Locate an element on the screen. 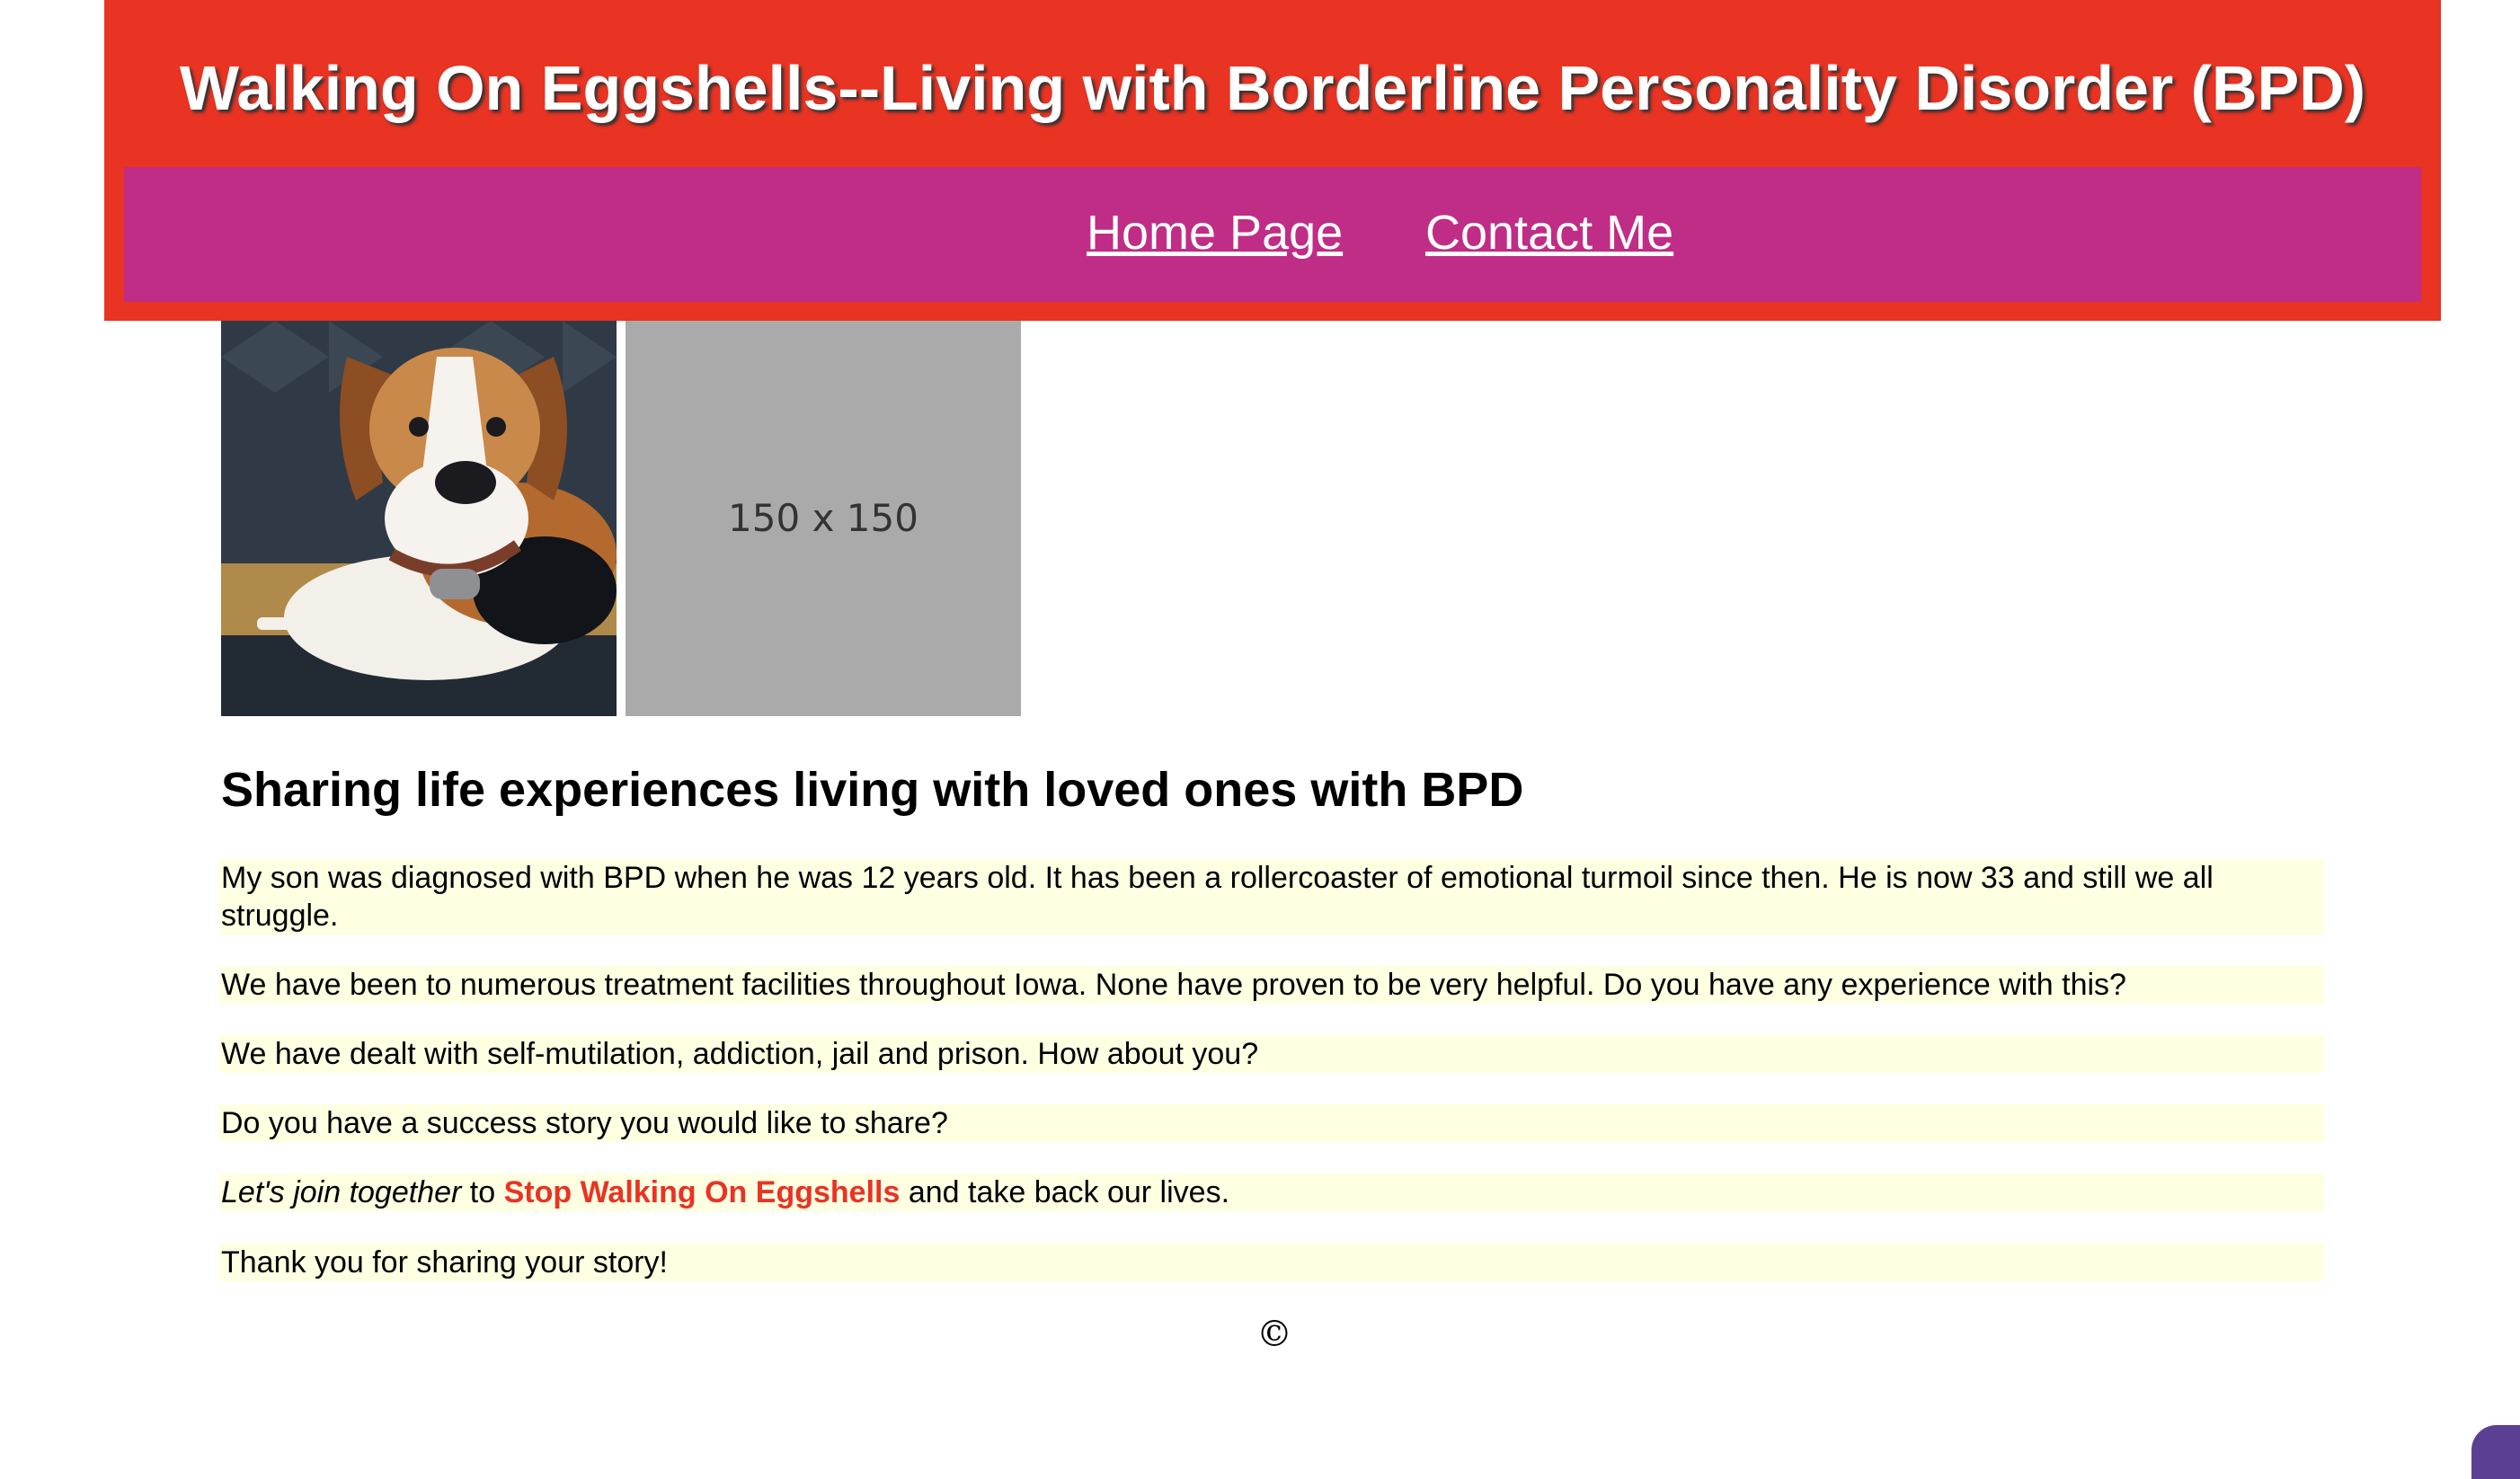 The height and width of the screenshot is (1479, 2520). main-nav: Home Page Contact Me is located at coordinates (1272, 234).